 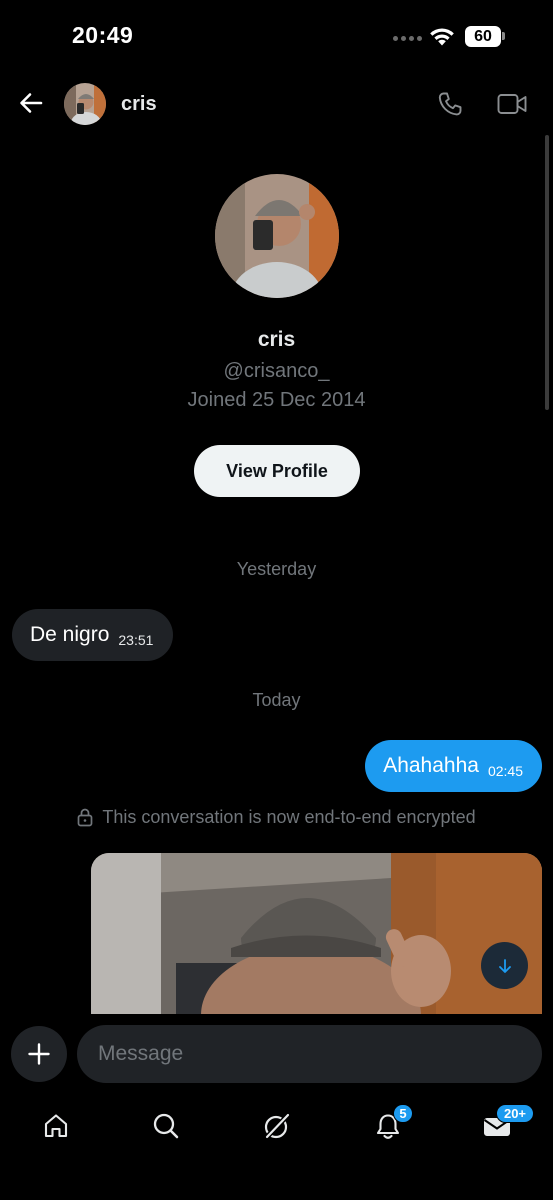 I want to click on incoming-message: De nigro 23:51, so click(x=93, y=635).